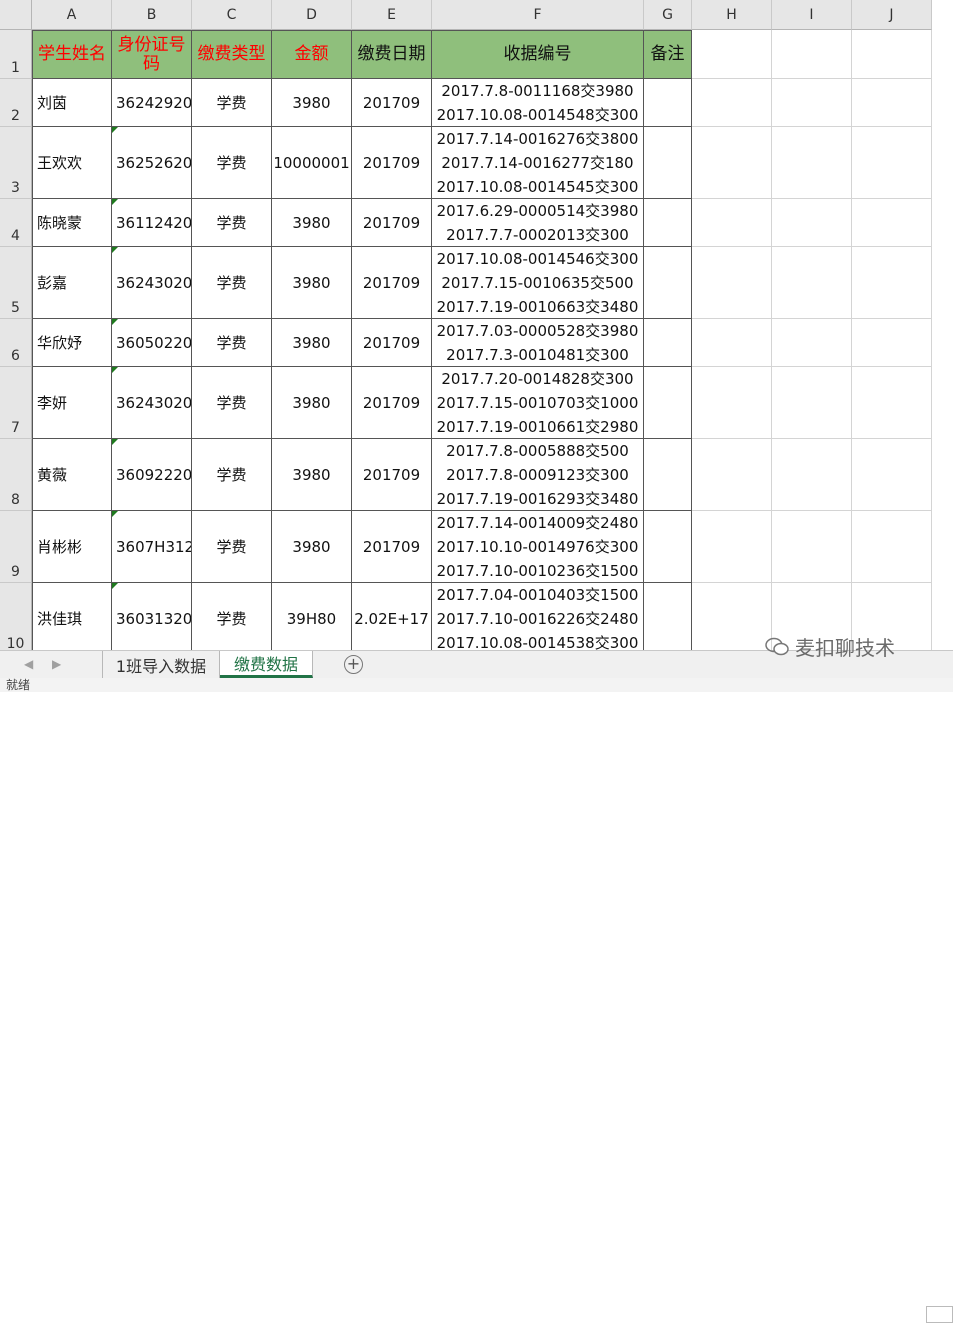 Image resolution: width=953 pixels, height=1323 pixels. Describe the element at coordinates (732, 15) in the screenshot. I see `column-header-h: H` at that location.